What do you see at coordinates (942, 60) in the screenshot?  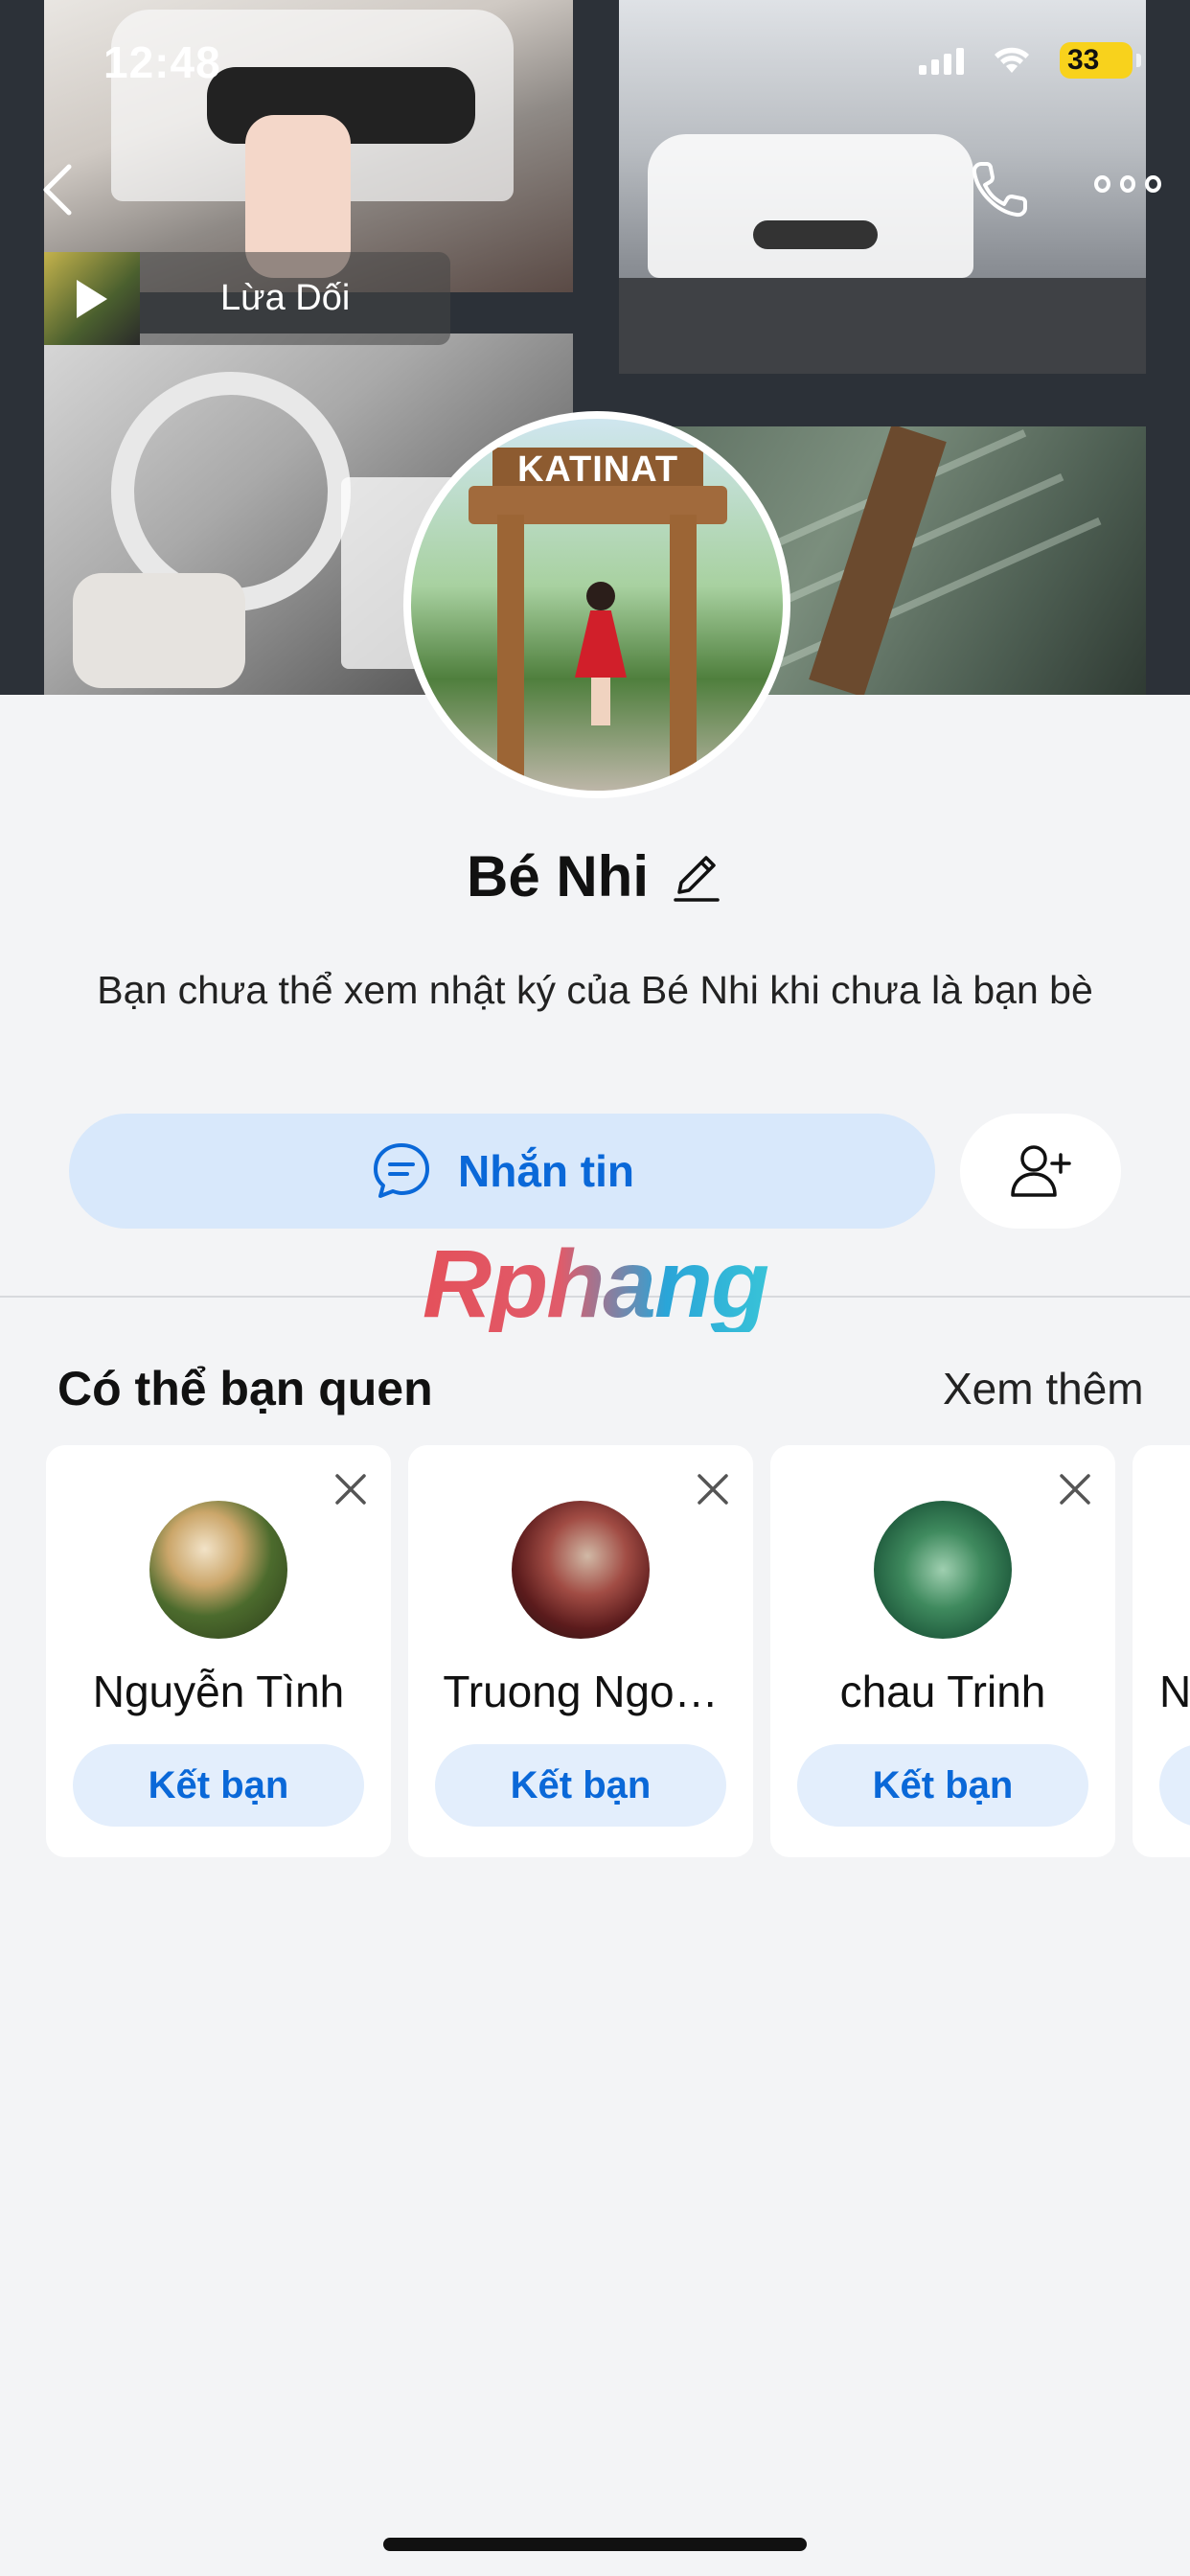 I see `signal-icon` at bounding box center [942, 60].